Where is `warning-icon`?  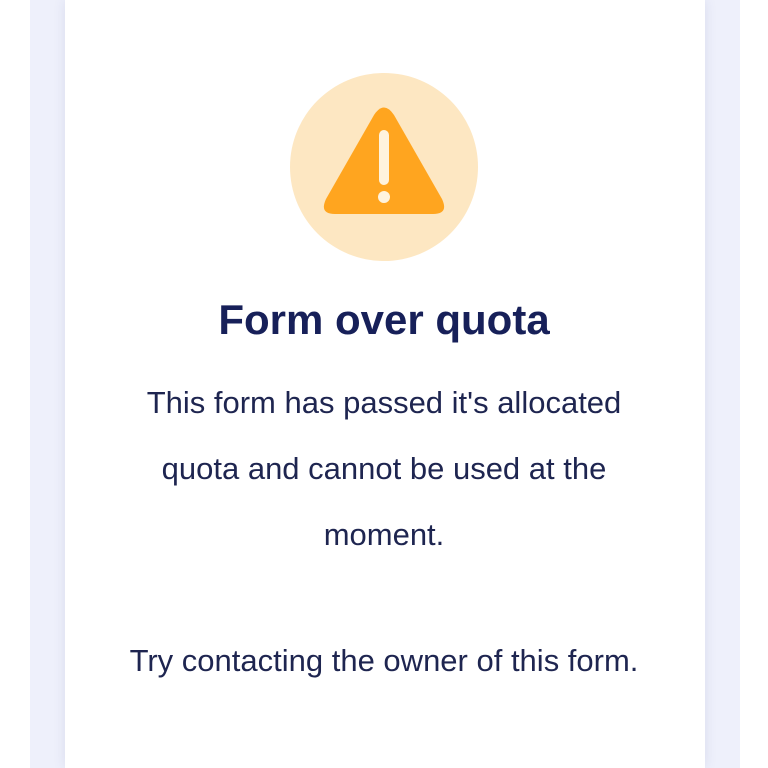
warning-icon is located at coordinates (384, 160).